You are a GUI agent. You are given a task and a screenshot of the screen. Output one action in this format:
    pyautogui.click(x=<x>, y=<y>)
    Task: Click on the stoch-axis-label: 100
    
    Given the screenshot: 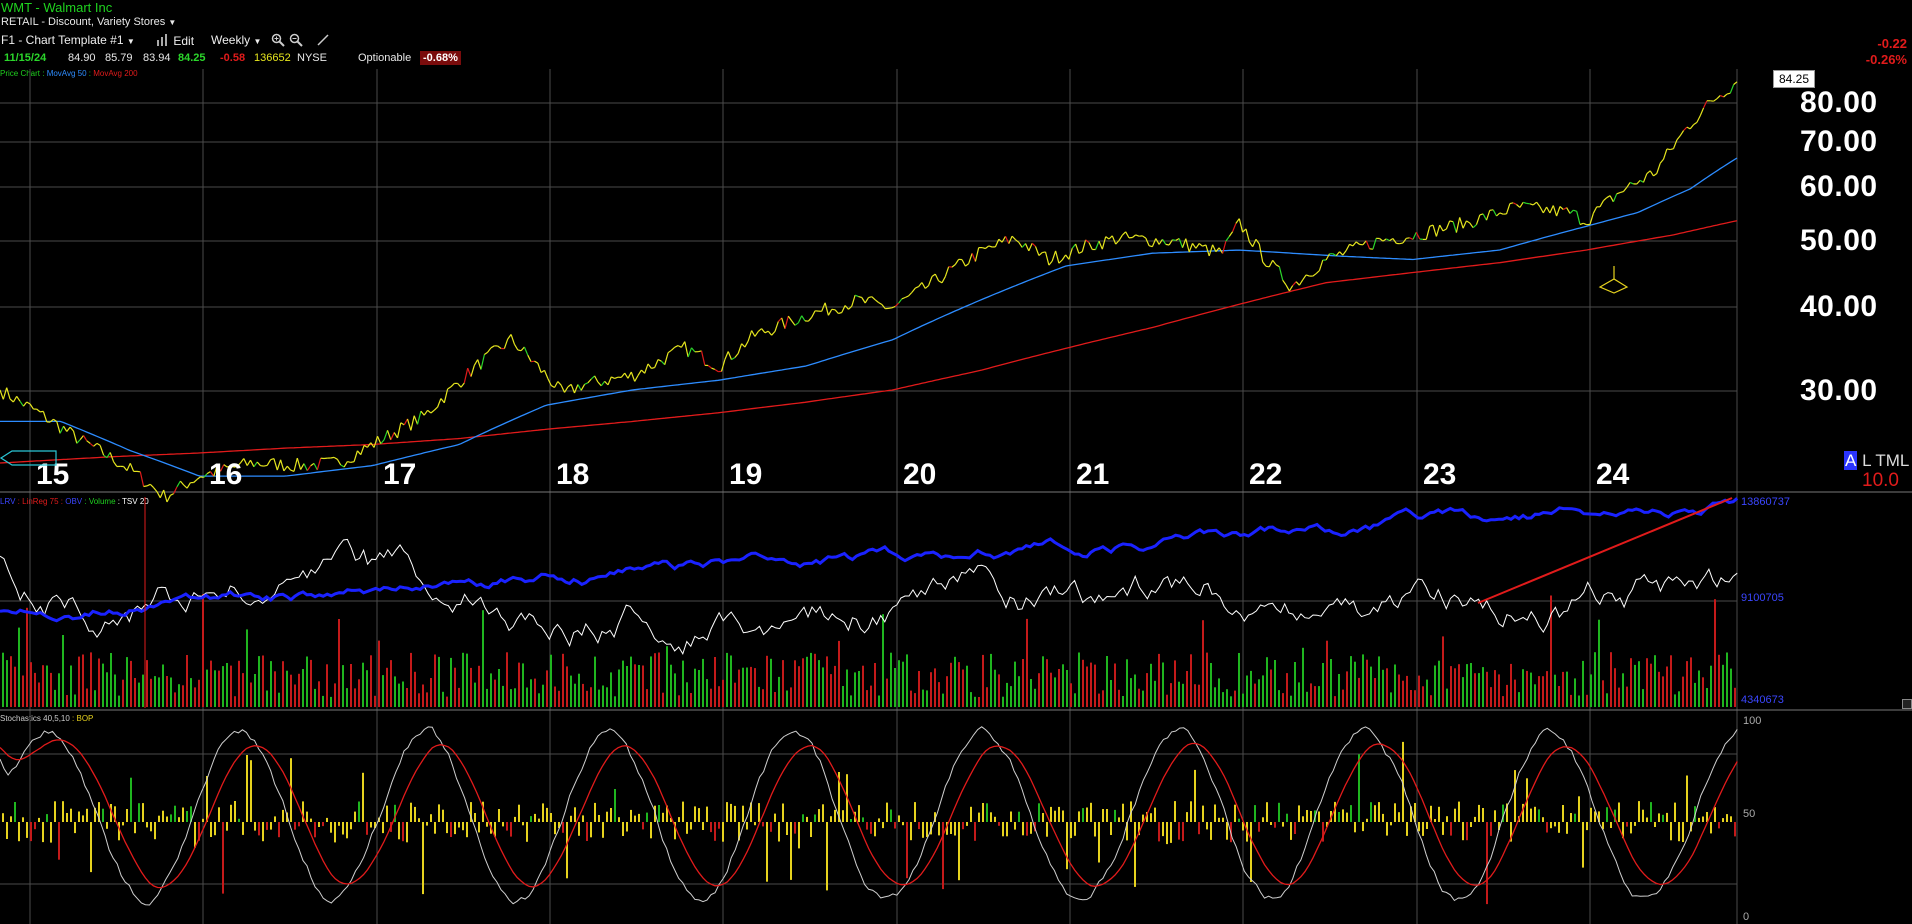 What is the action you would take?
    pyautogui.click(x=1752, y=721)
    